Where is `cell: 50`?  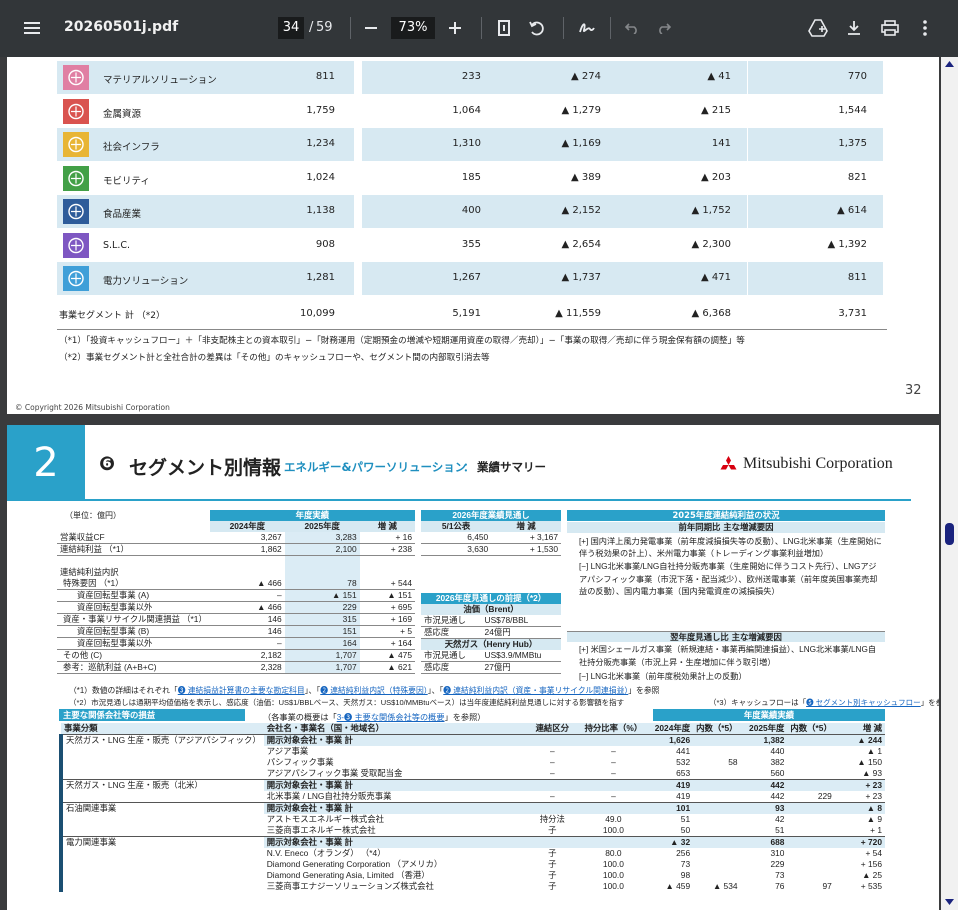
cell: 50 is located at coordinates (685, 830).